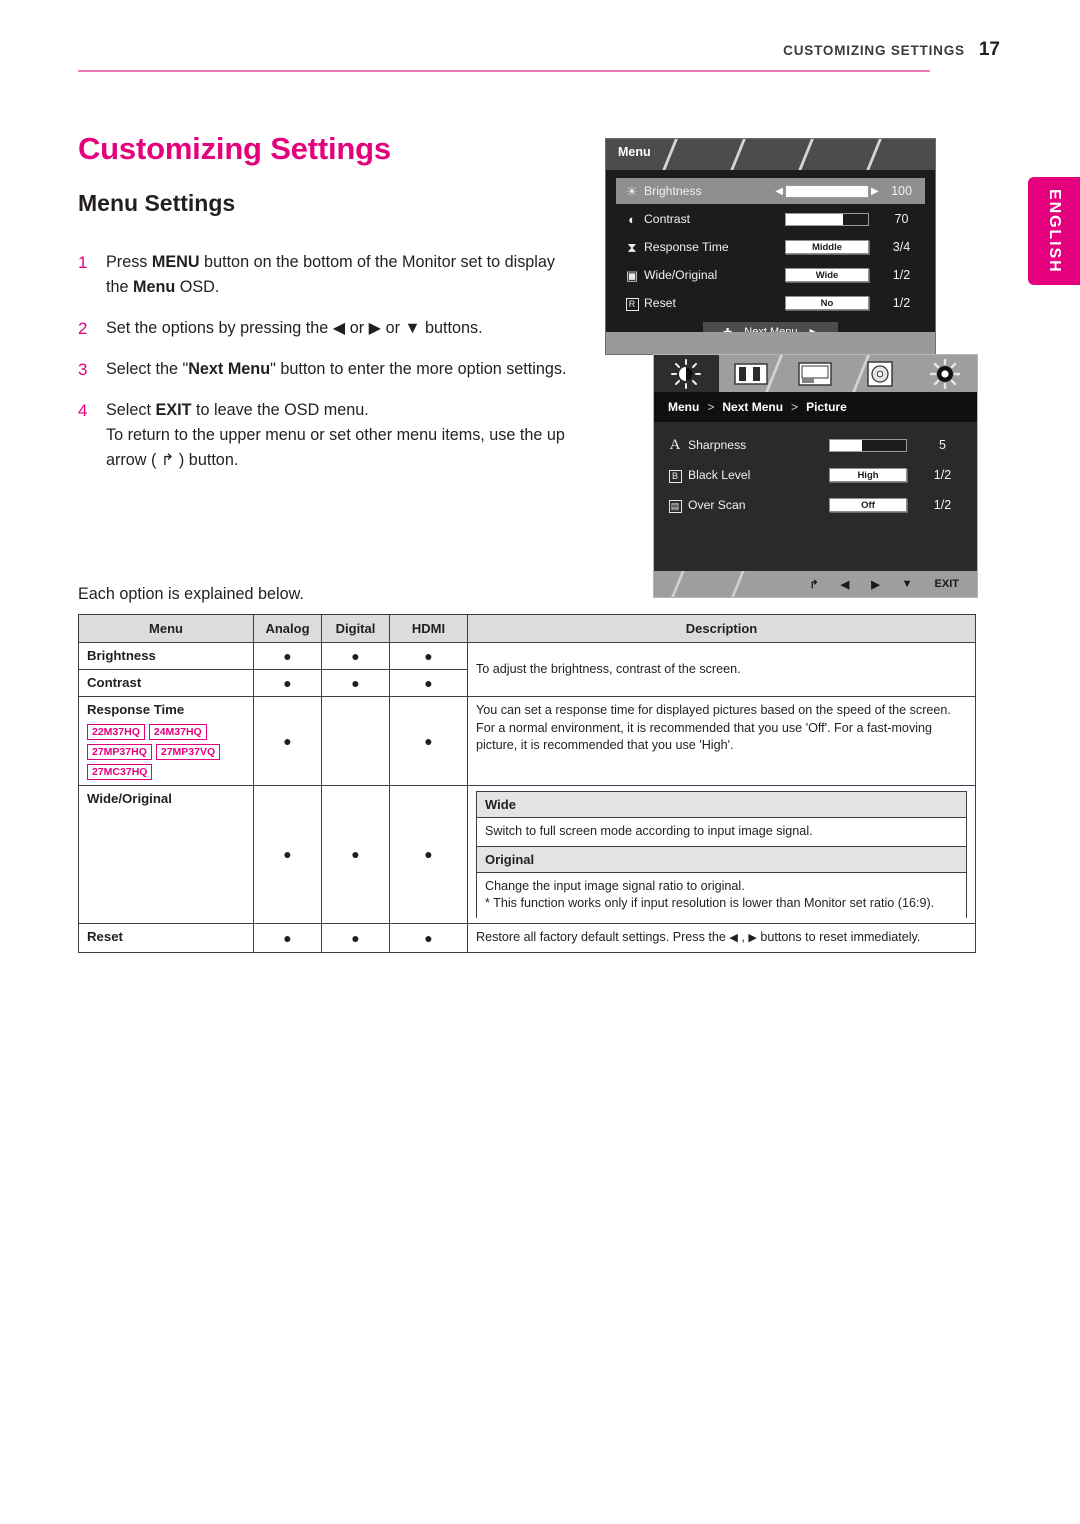  Describe the element at coordinates (527, 628) in the screenshot. I see `table-header-row: Menu Analog Digital HDMI Description` at that location.